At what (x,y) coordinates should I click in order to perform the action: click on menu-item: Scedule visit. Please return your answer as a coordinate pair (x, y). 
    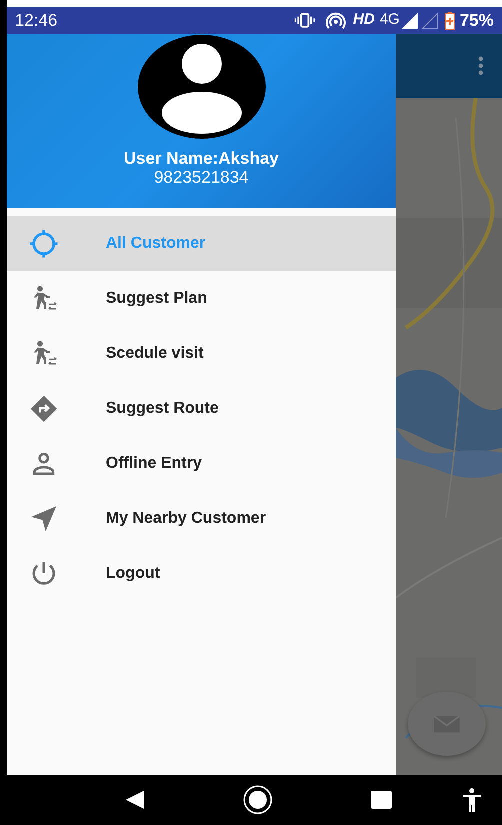
    Looking at the image, I should click on (201, 353).